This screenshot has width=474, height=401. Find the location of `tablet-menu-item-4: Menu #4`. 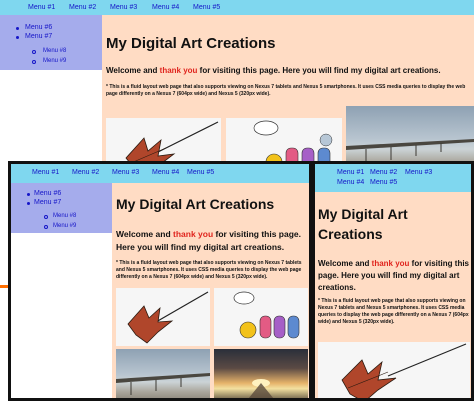

tablet-menu-item-4: Menu #4 is located at coordinates (165, 172).